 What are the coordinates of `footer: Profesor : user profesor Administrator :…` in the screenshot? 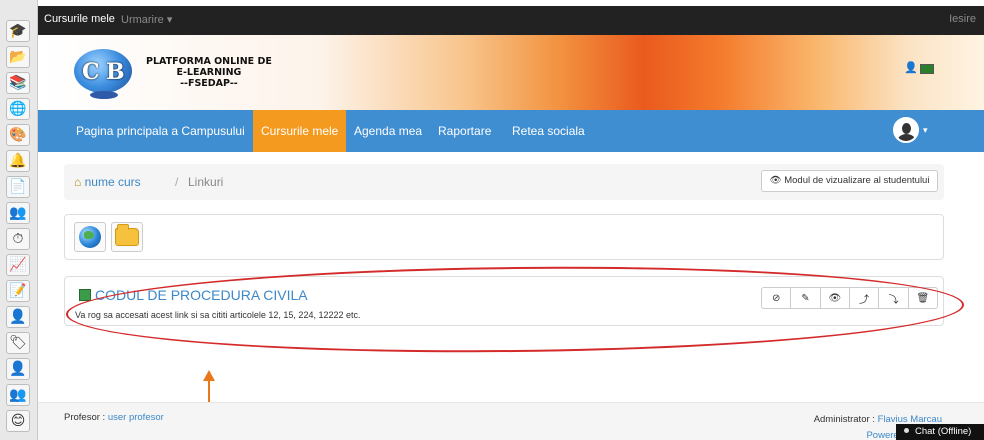 It's located at (511, 421).